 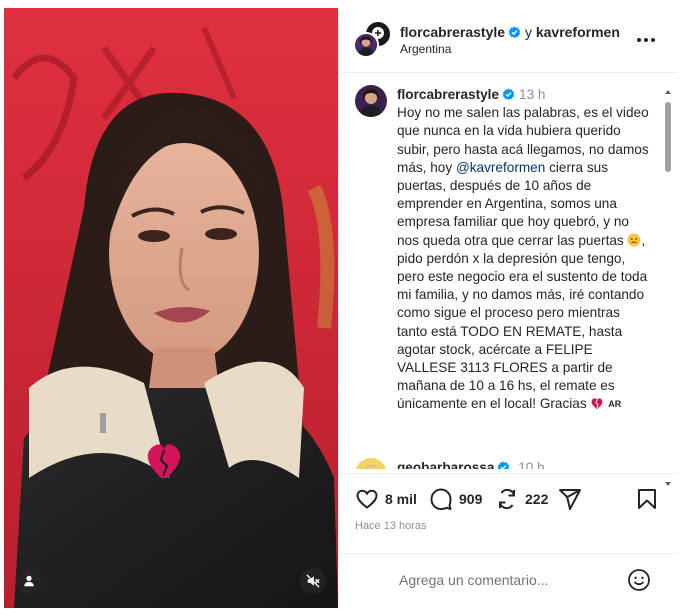 I want to click on user-tag-icon, so click(x=29, y=581).